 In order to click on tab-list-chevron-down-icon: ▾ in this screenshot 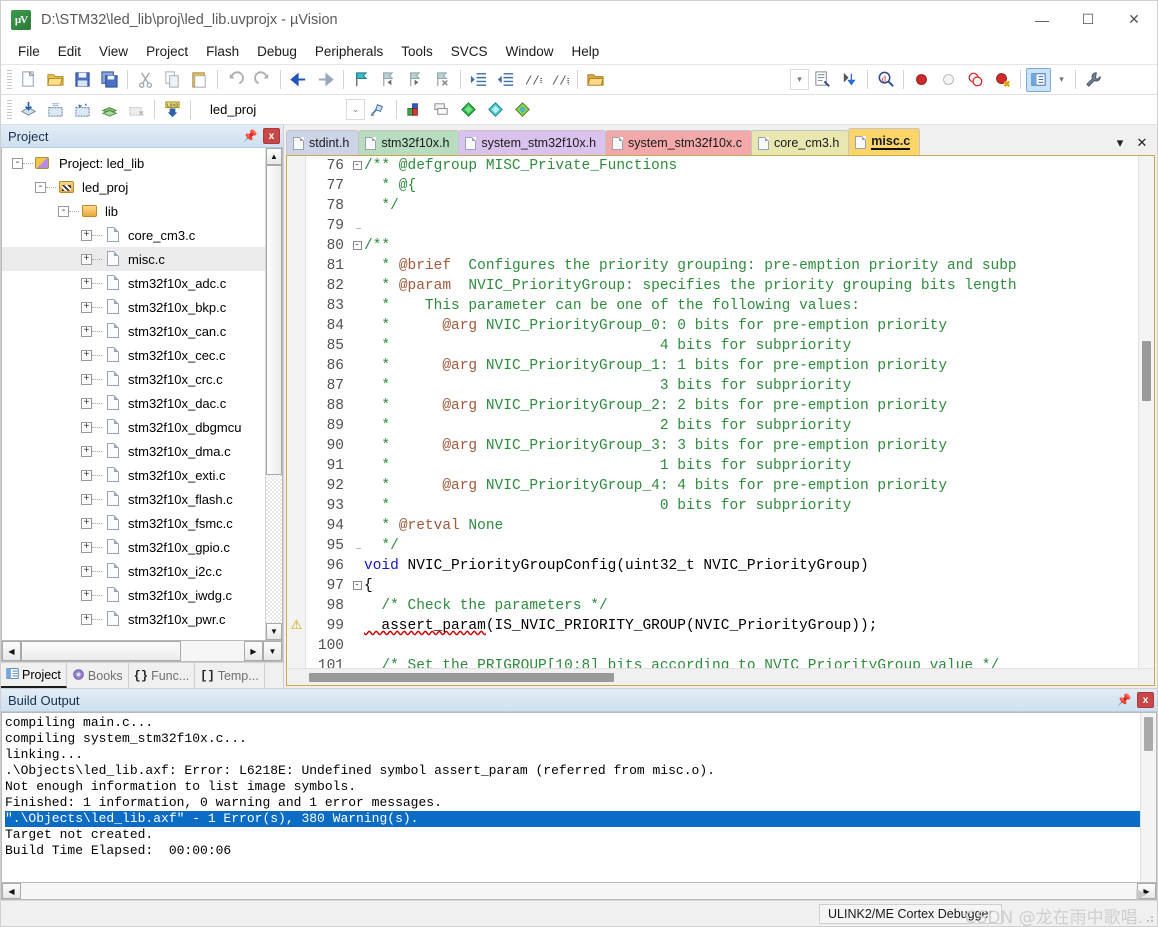, I will do `click(1120, 143)`.